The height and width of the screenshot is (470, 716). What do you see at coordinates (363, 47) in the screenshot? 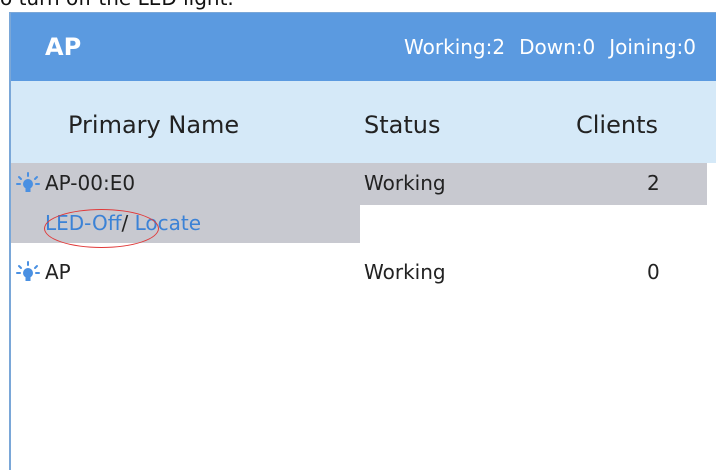
I see `ap-header: AP Working:2 Down:0 Joining:0` at bounding box center [363, 47].